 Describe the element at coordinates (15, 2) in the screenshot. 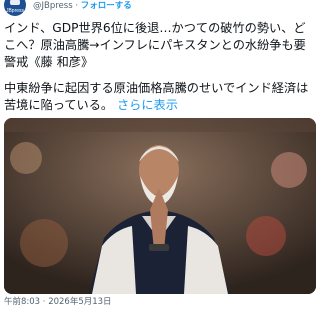

I see `jbpress-logo-icon` at that location.